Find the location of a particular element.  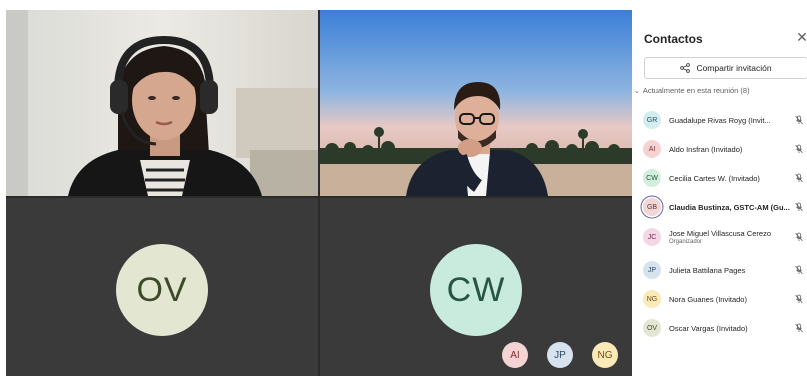

participant-row: OV Oscar Vargas (Invitado) is located at coordinates (720, 328).